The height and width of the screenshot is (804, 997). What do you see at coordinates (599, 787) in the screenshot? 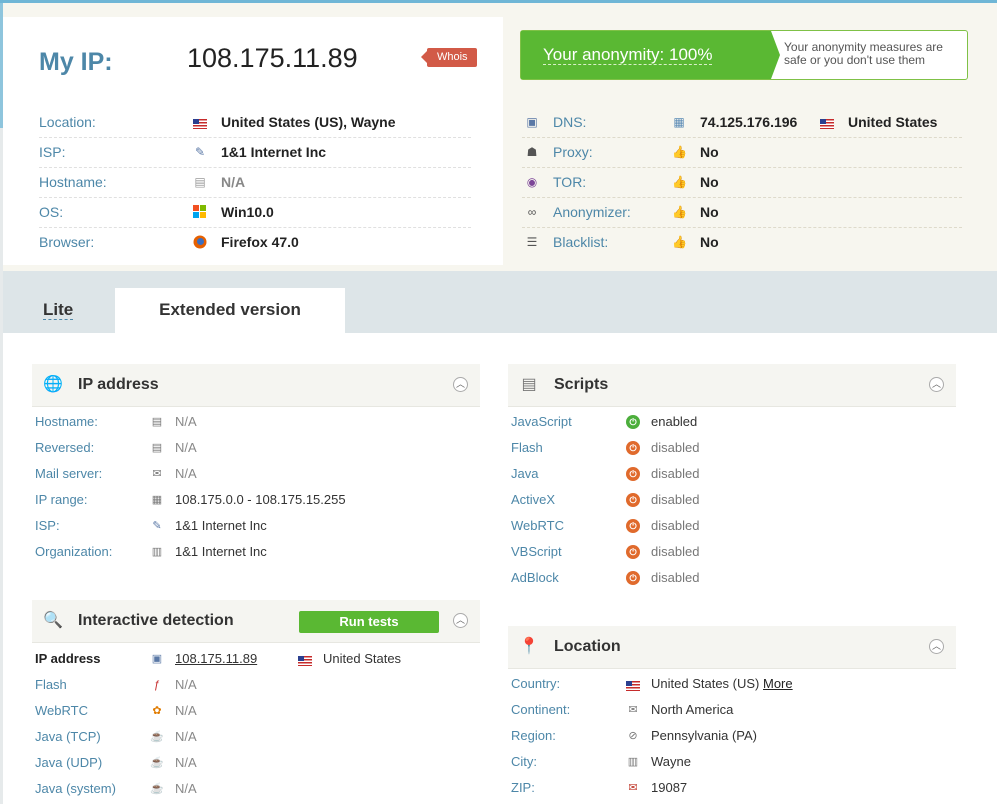
I see `location-zip-row: ZIP: ✉ 19087` at bounding box center [599, 787].